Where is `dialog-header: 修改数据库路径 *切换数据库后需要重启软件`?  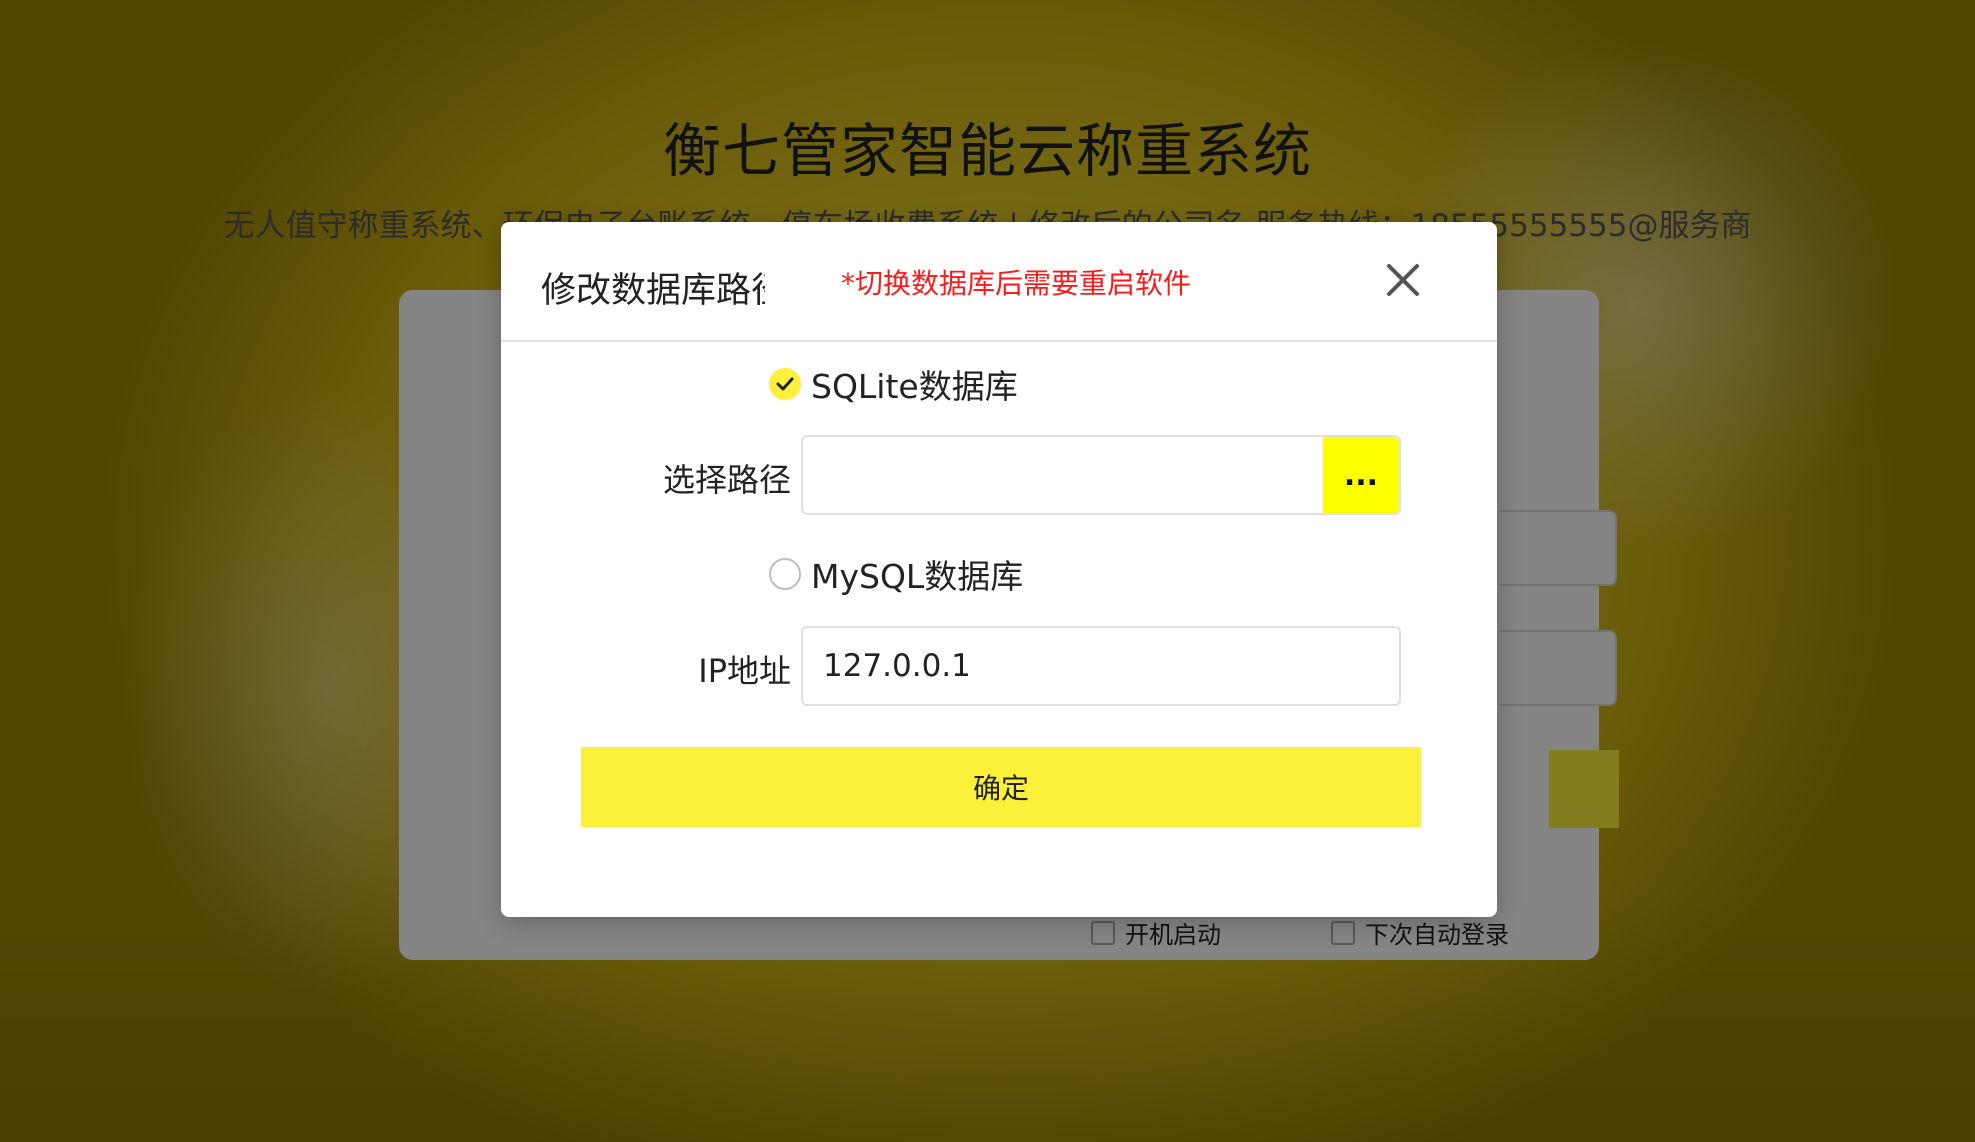 dialog-header: 修改数据库路径 *切换数据库后需要重启软件 is located at coordinates (999, 282).